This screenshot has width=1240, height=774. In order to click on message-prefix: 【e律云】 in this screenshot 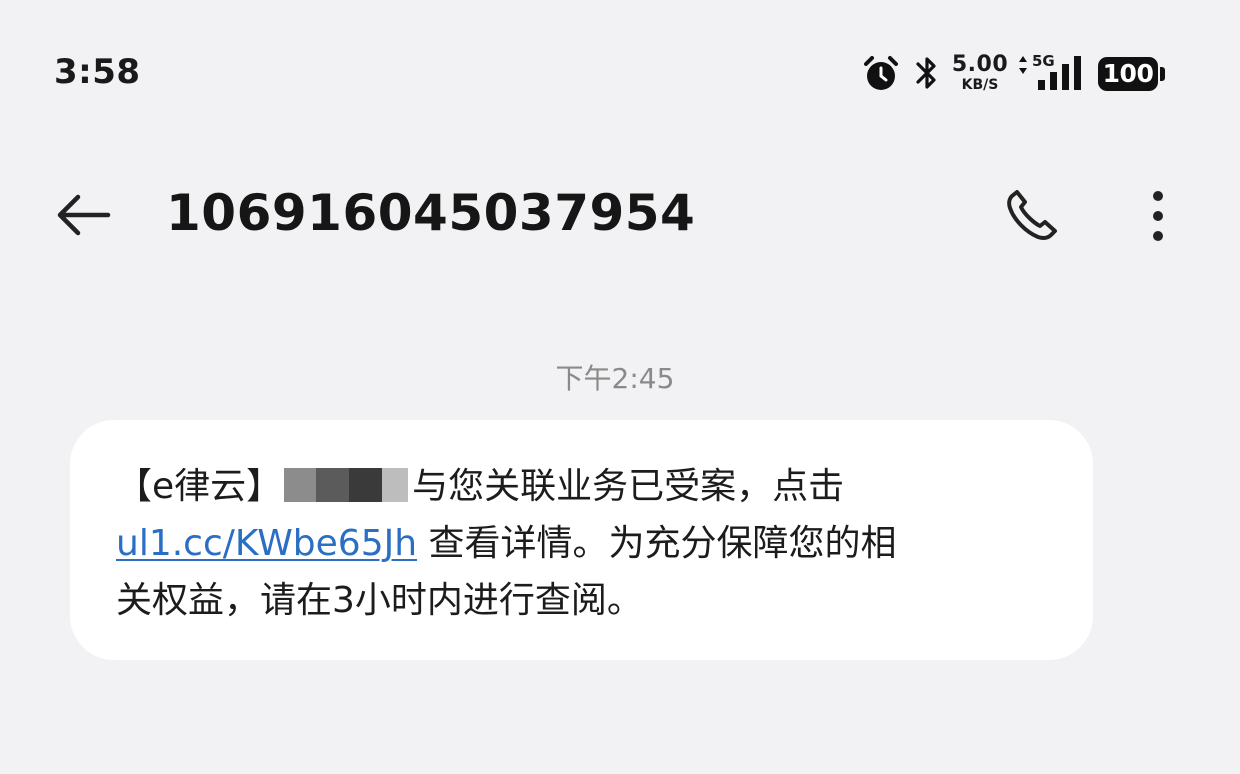, I will do `click(199, 486)`.